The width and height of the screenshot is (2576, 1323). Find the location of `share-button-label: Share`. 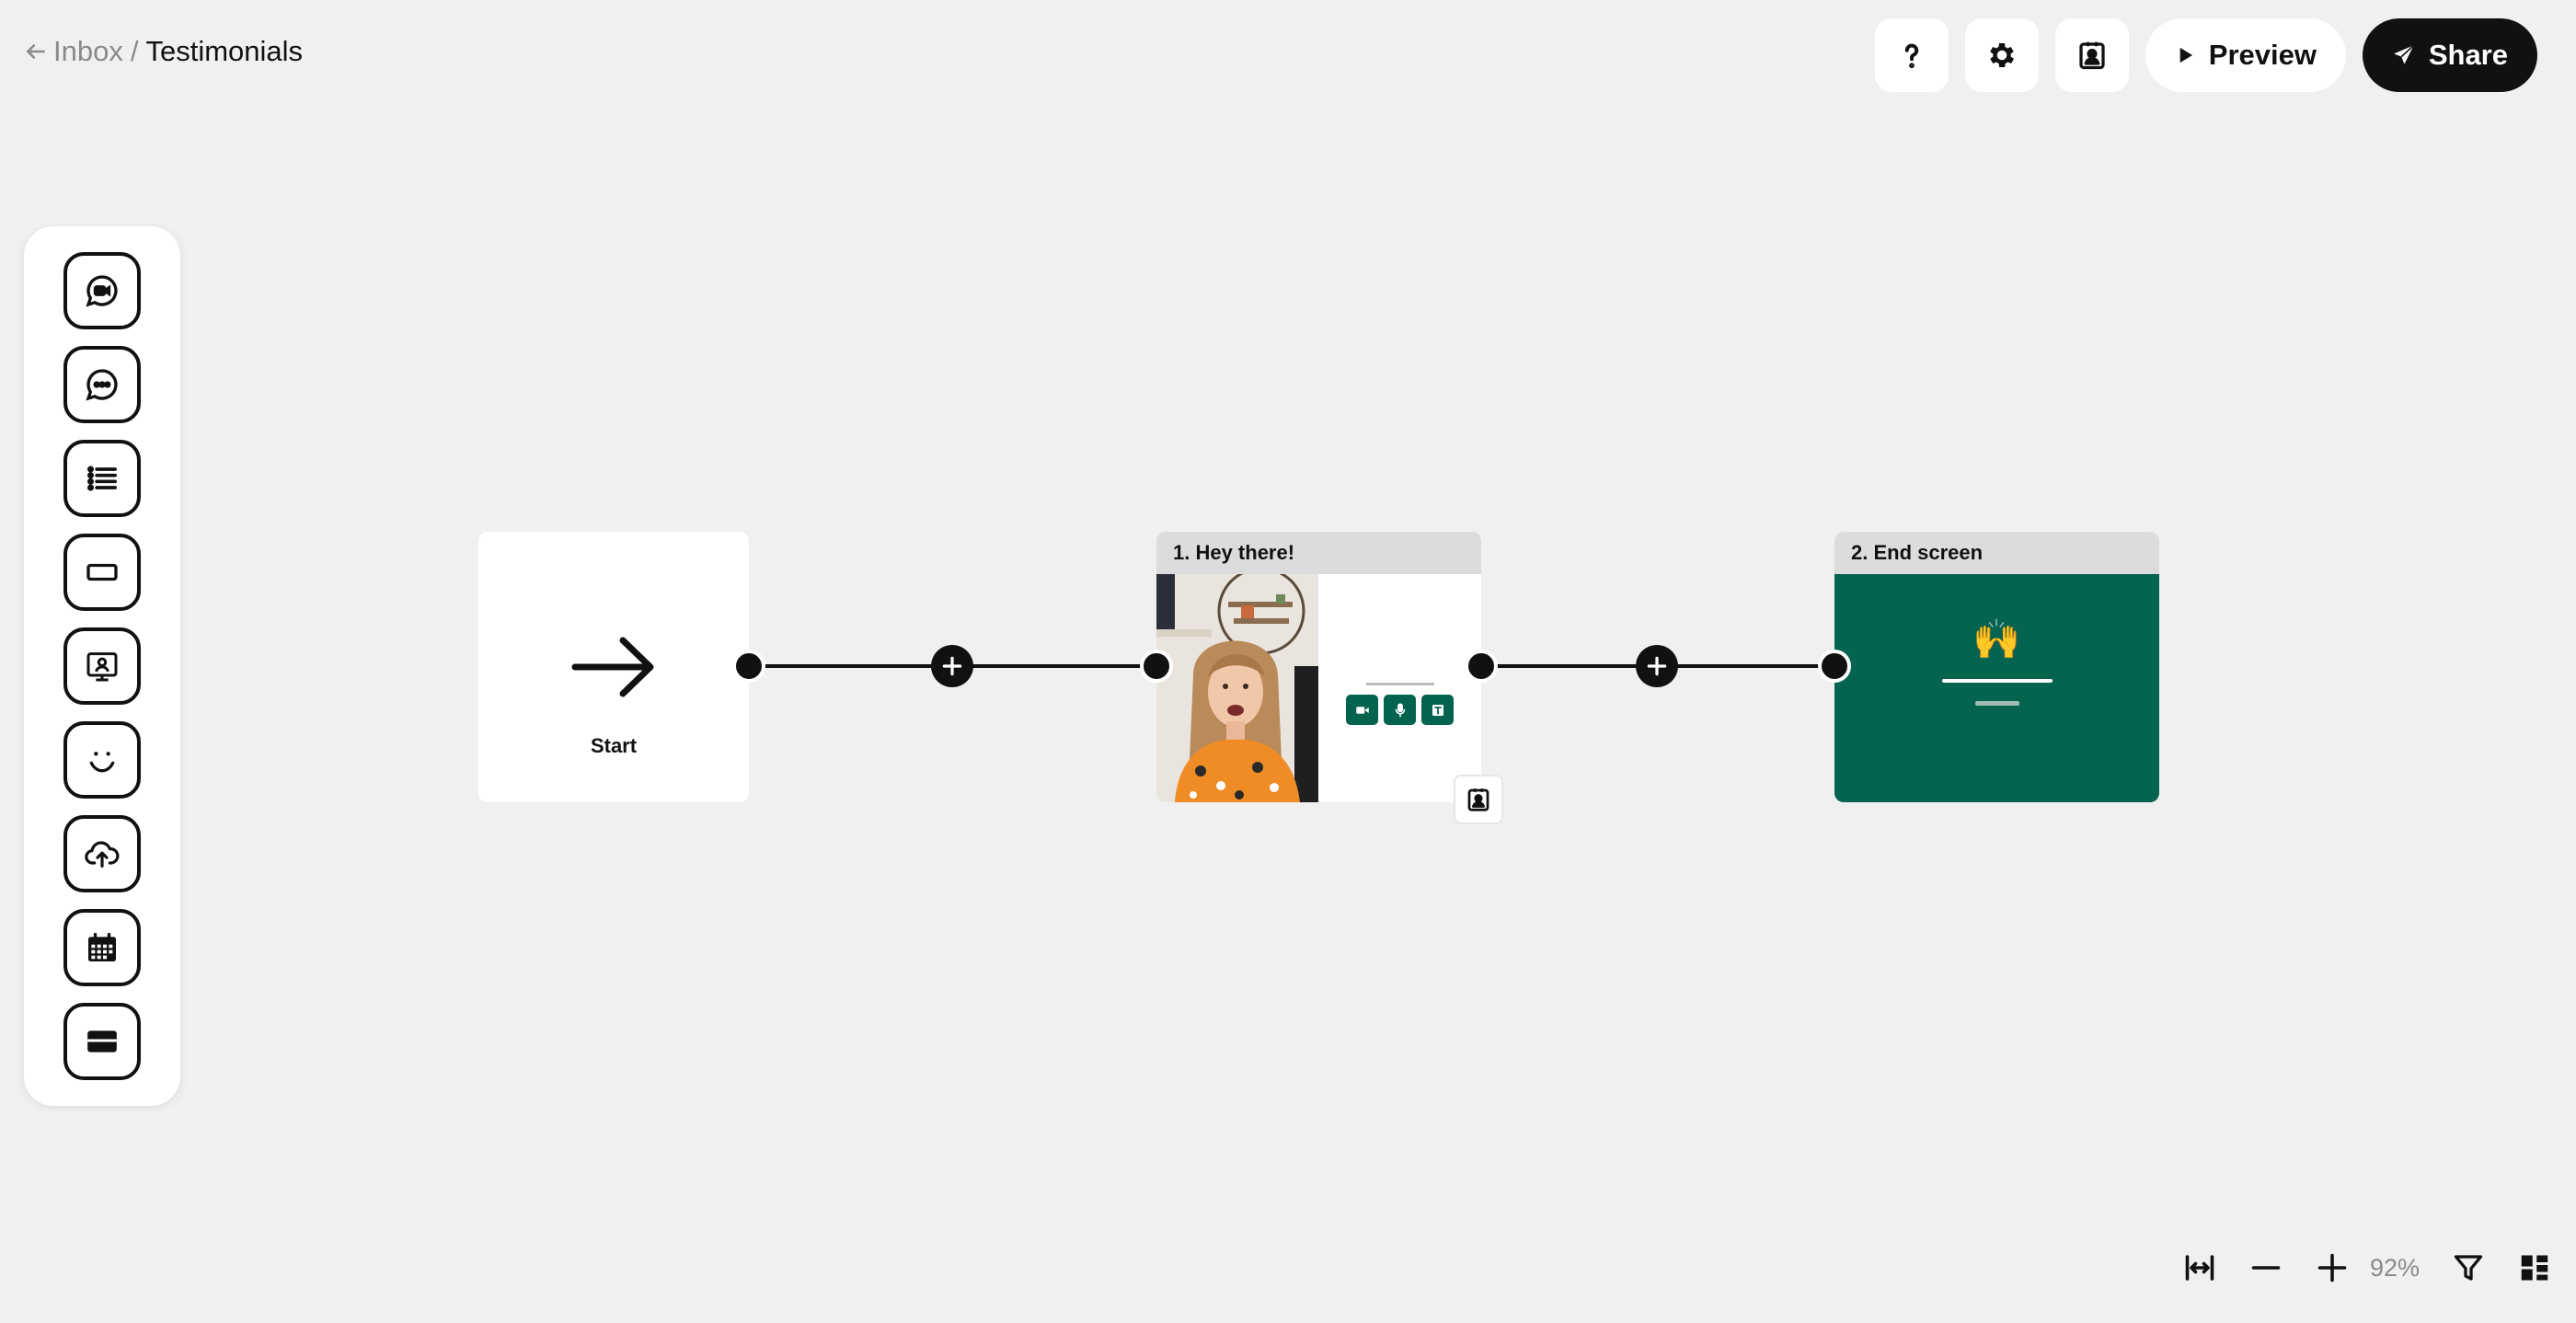

share-button-label: Share is located at coordinates (2468, 55).